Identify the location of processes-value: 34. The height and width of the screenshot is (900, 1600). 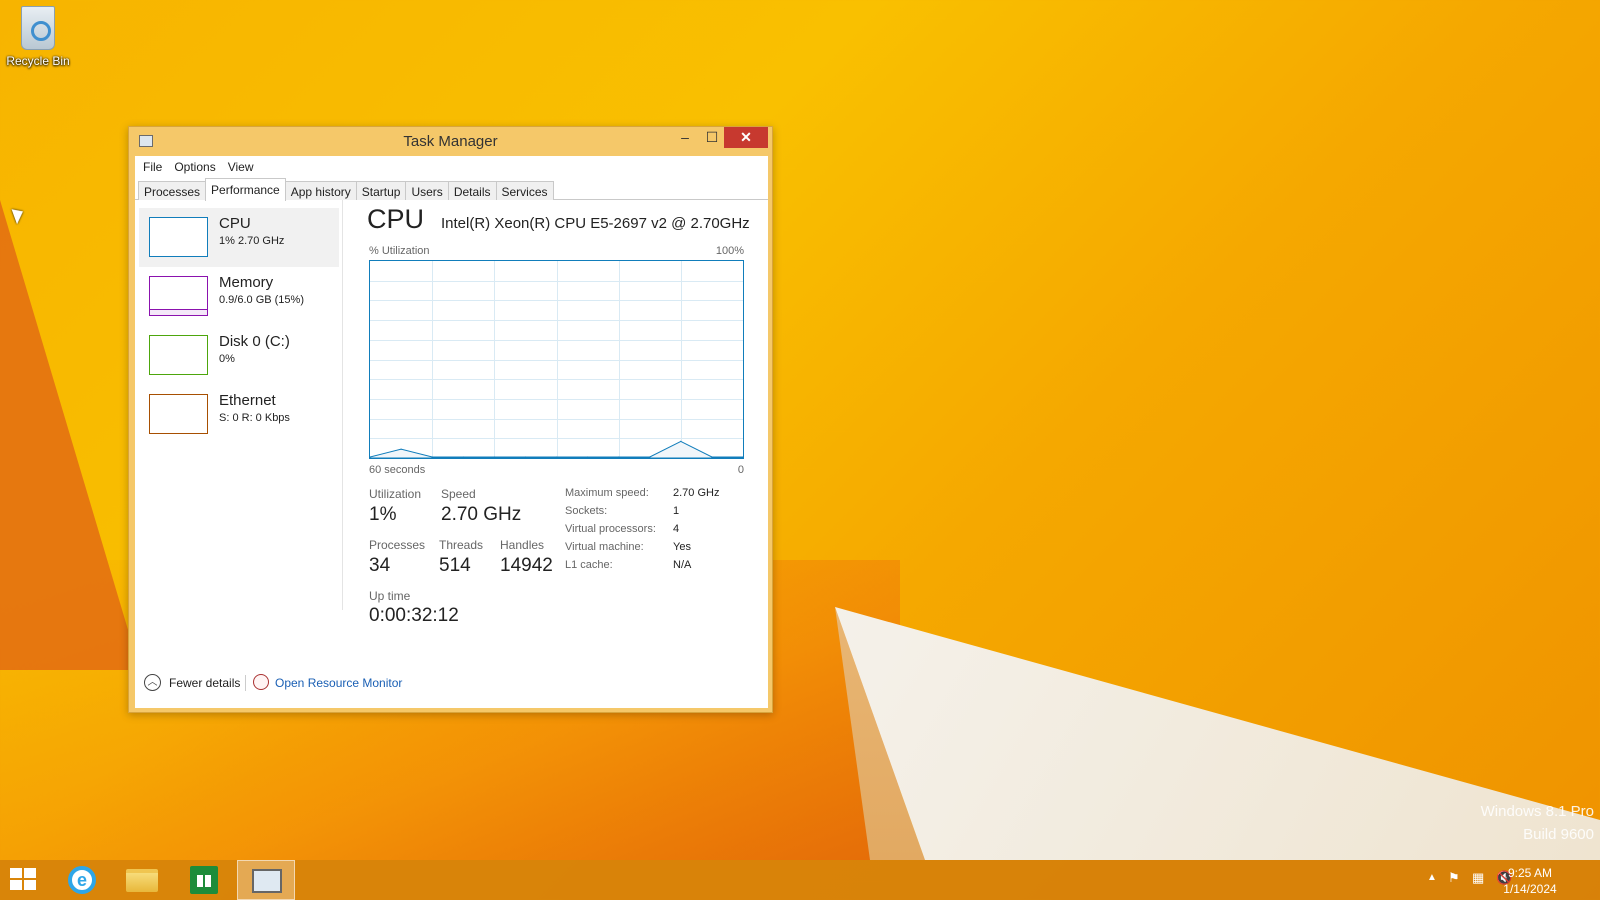
(380, 565).